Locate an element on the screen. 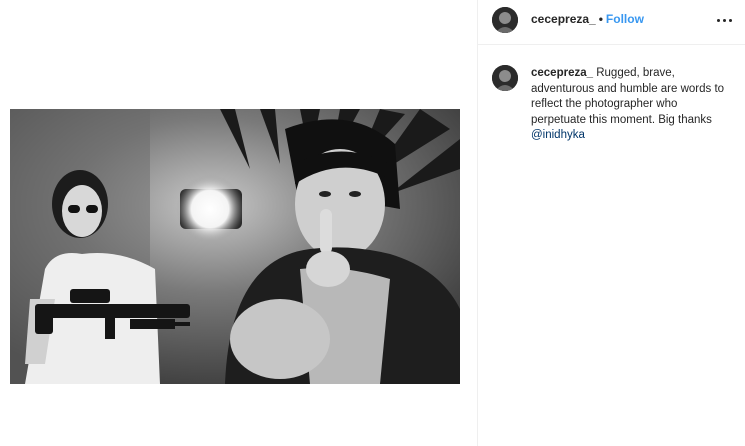  caption-mention-link: @inidhyka is located at coordinates (558, 135).